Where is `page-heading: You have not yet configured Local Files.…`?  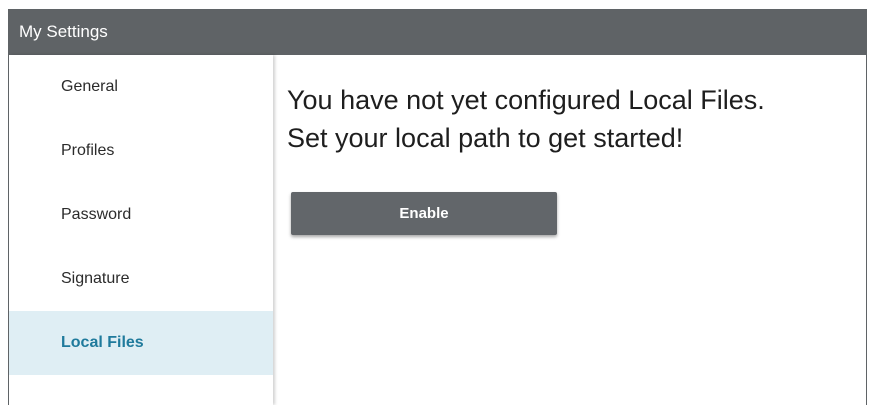 page-heading: You have not yet configured Local Files.… is located at coordinates (572, 119).